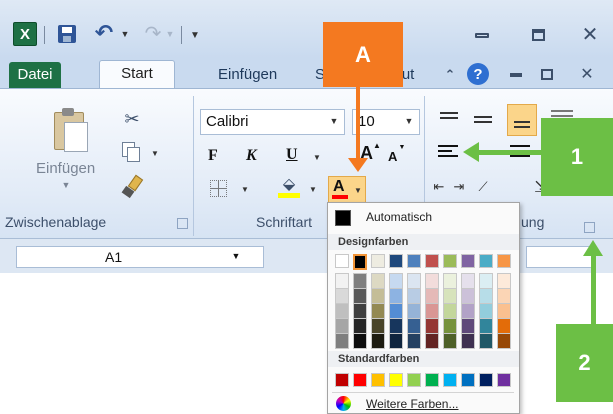 This screenshot has height=414, width=613. I want to click on format-painter-icon, so click(131, 186).